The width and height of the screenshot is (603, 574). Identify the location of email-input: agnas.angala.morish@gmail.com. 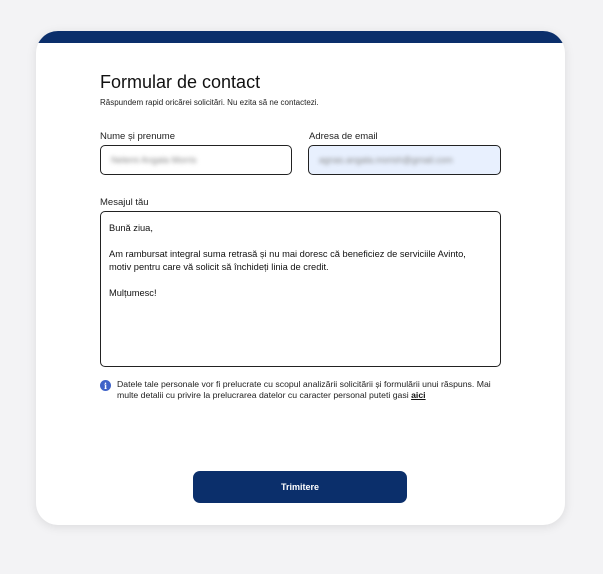
(404, 160).